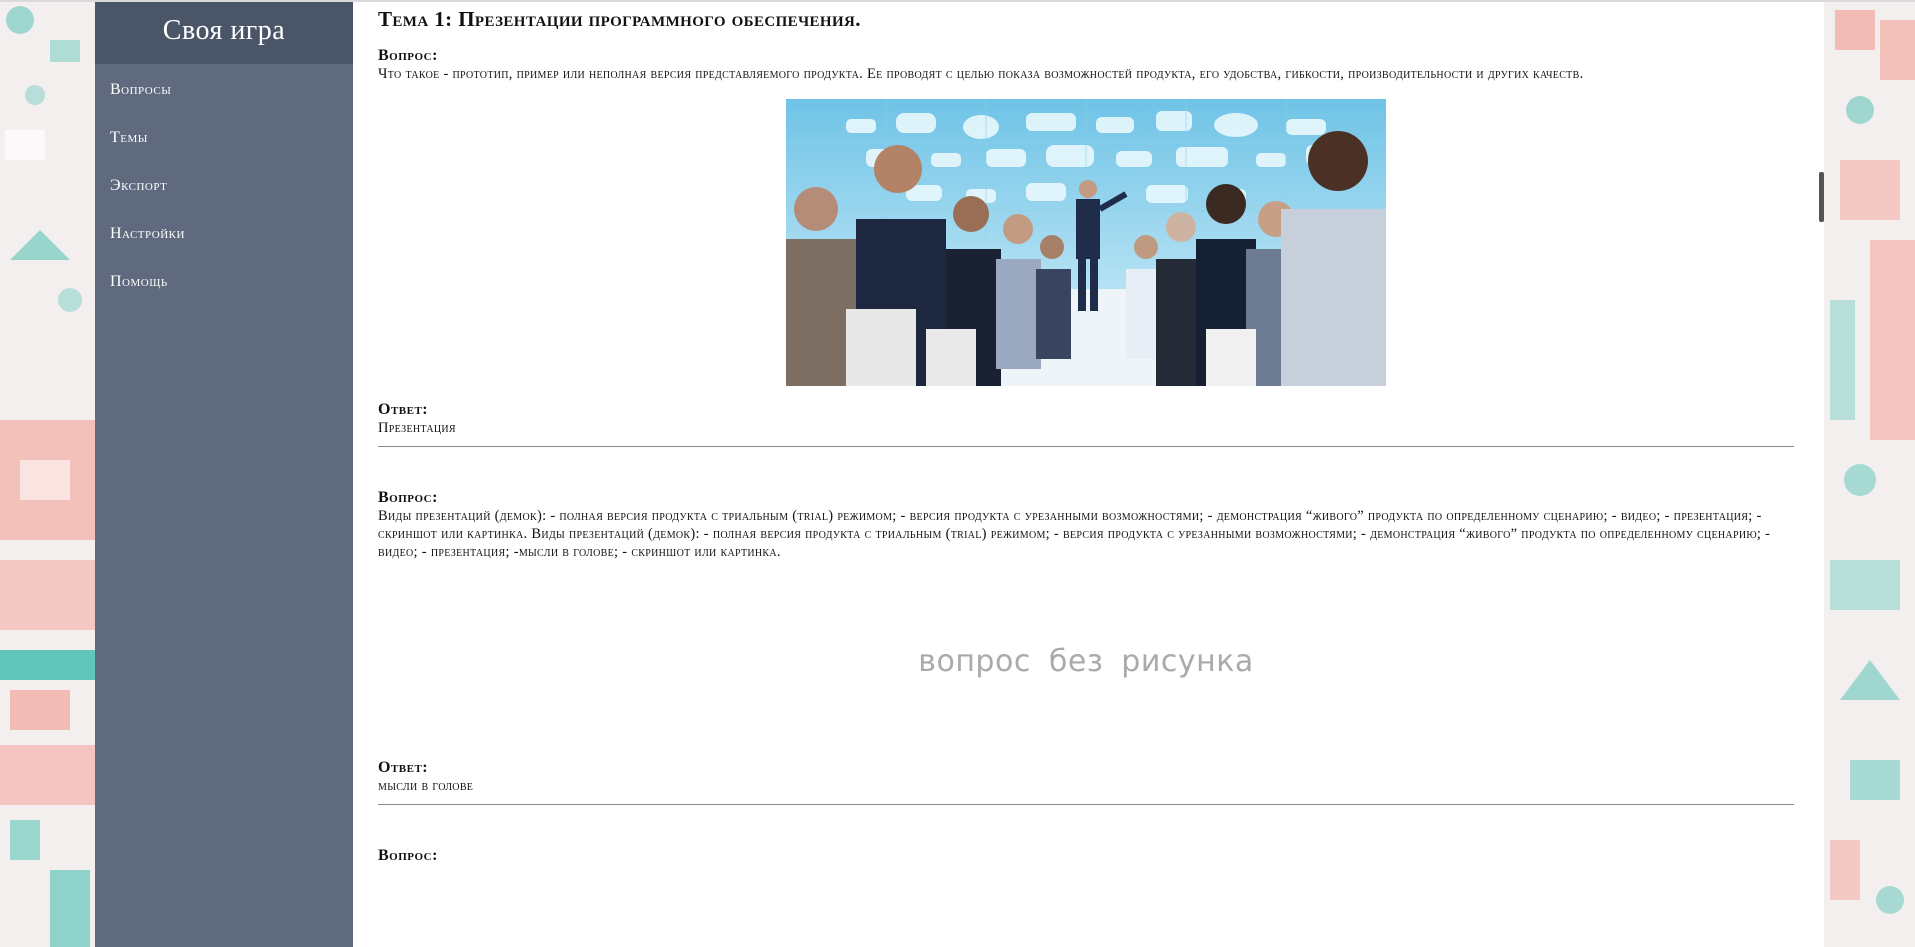 This screenshot has width=1915, height=947. Describe the element at coordinates (224, 138) in the screenshot. I see `sidebar-item-themes: Темы` at that location.